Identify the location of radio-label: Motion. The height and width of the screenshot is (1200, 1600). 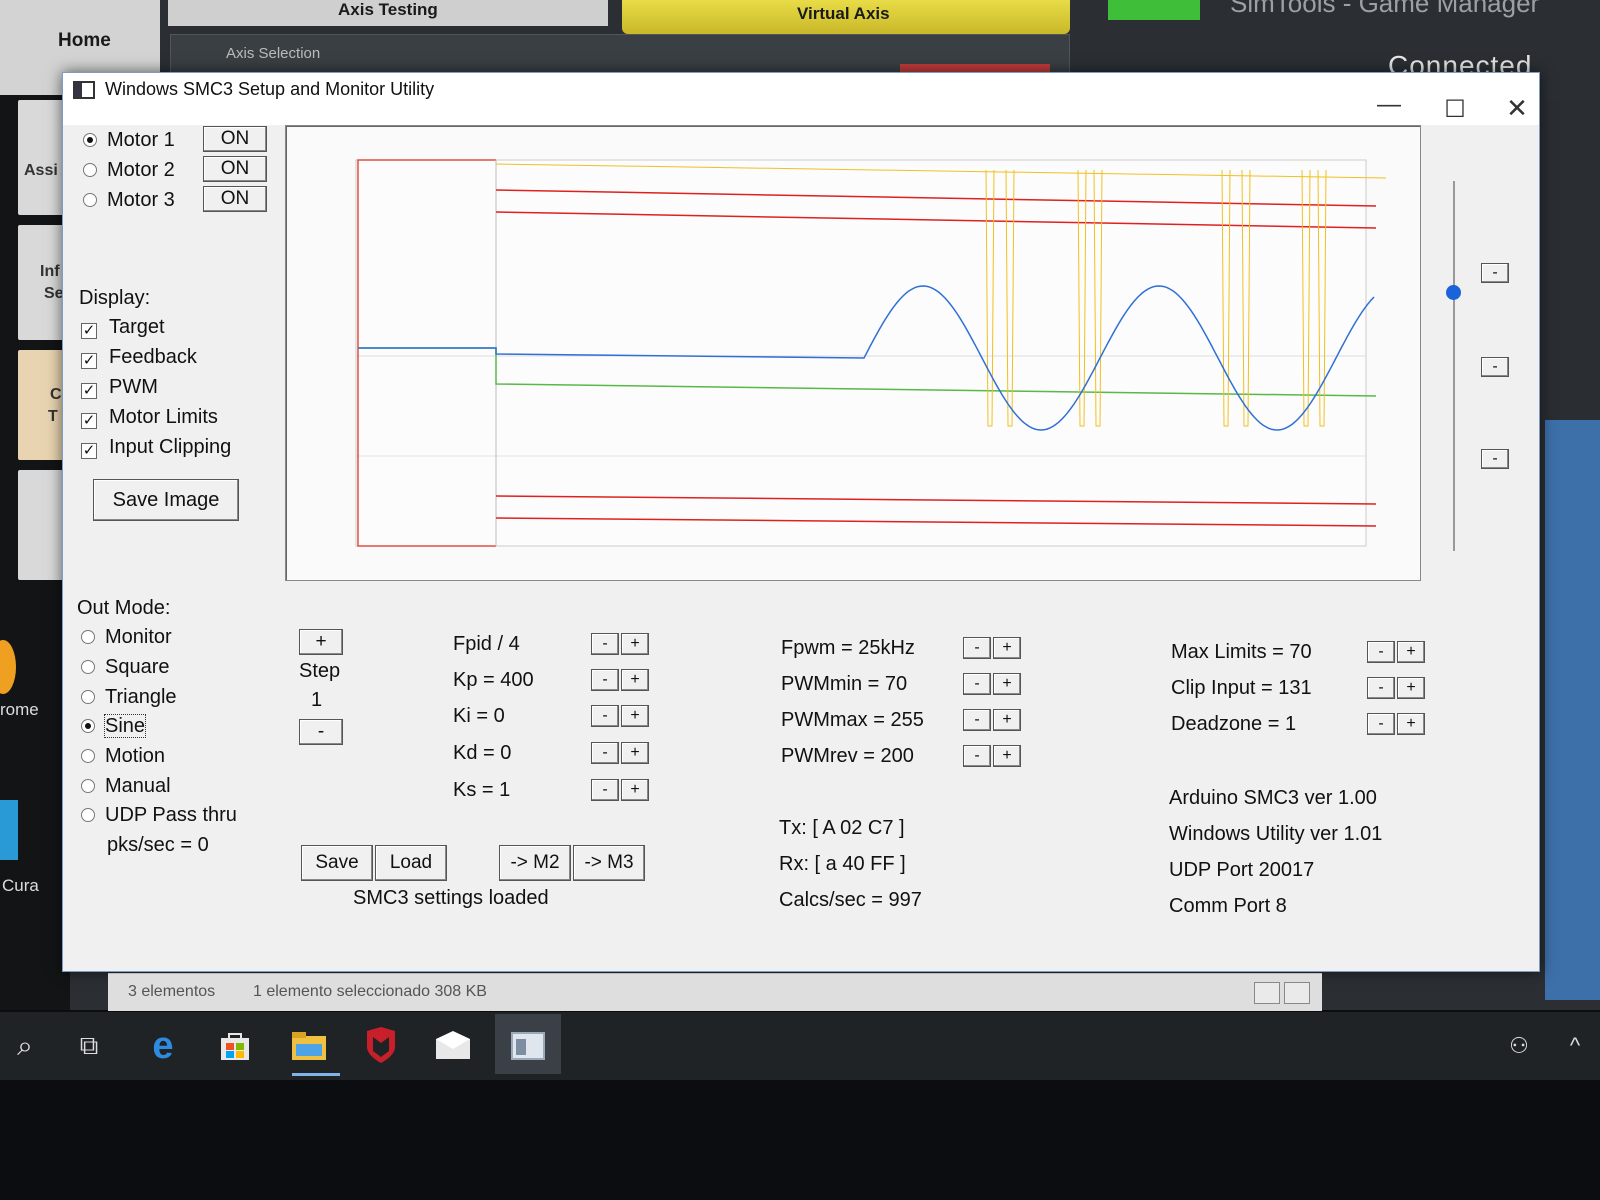
(135, 756).